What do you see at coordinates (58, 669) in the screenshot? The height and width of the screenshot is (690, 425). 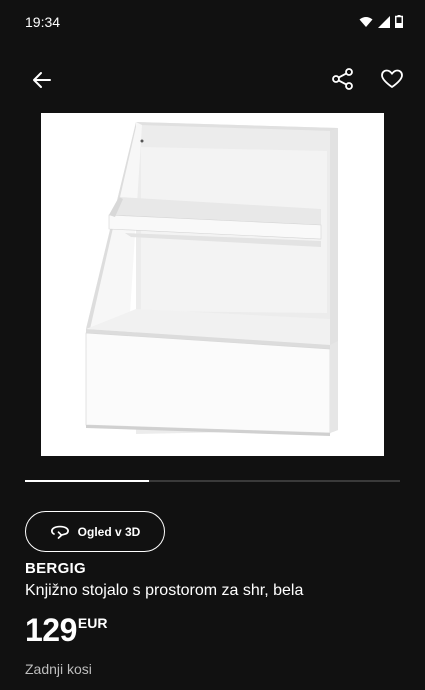 I see `stock-label: Zadnji kosi` at bounding box center [58, 669].